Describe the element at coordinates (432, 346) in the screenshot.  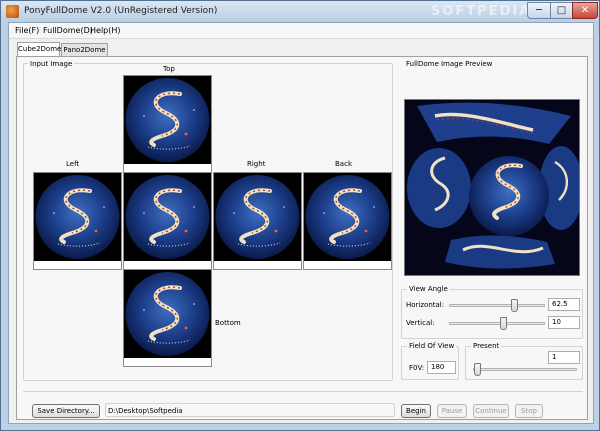
I see `field-of-view-title: Field Of View` at that location.